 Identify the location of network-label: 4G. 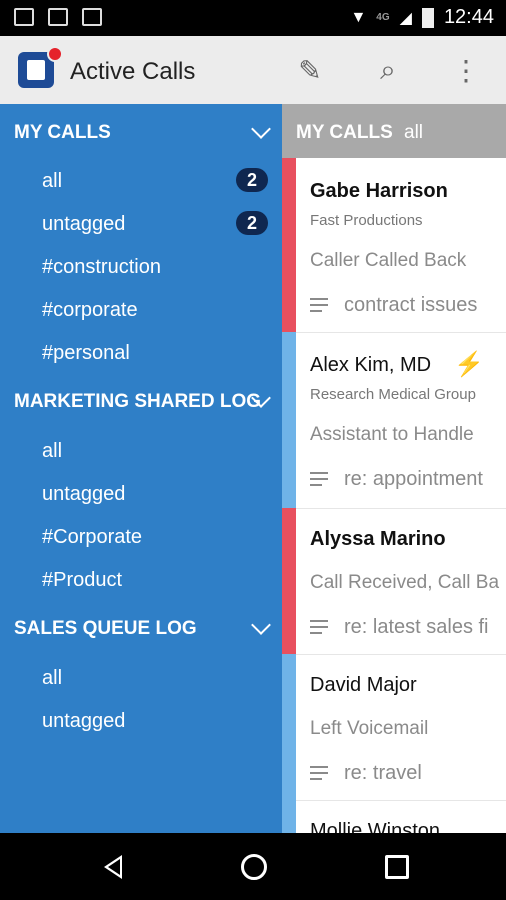
(383, 17).